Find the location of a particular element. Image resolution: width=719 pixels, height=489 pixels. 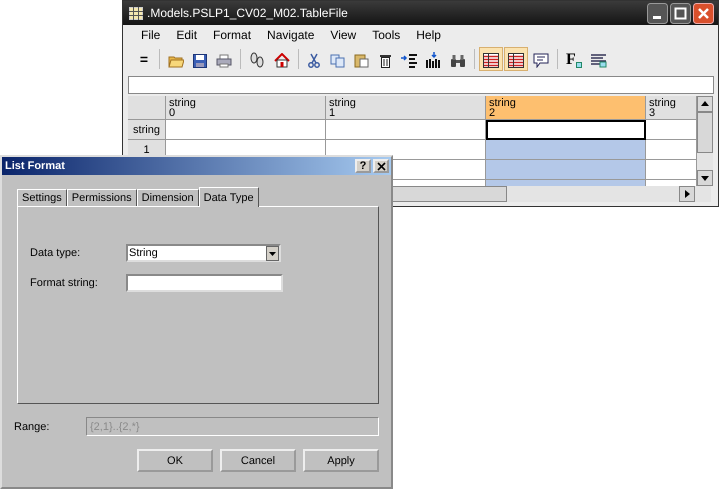

minimize-button is located at coordinates (657, 13).